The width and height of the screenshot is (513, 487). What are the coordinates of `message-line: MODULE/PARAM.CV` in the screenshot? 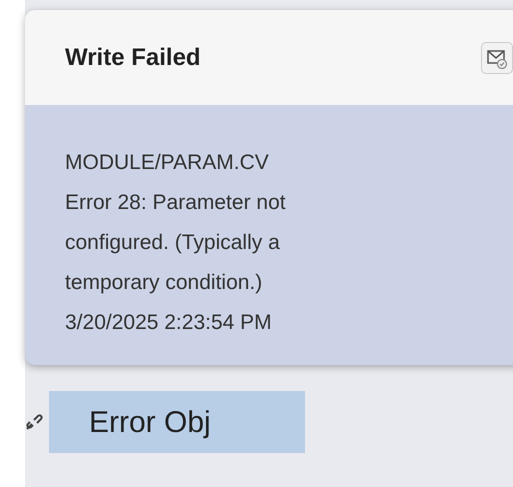 It's located at (167, 163).